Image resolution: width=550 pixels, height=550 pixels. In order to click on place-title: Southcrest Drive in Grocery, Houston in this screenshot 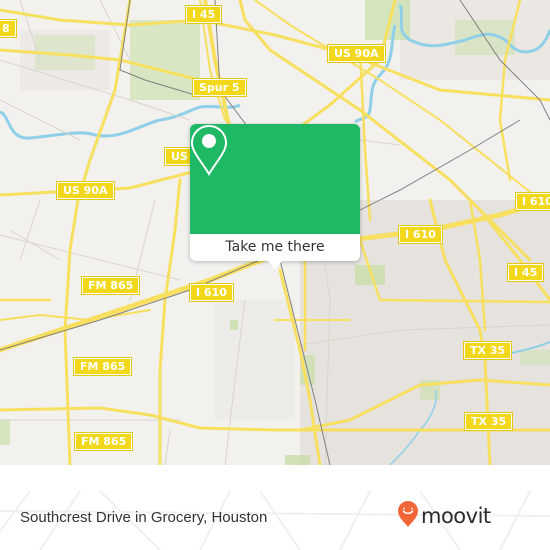, I will do `click(144, 517)`.